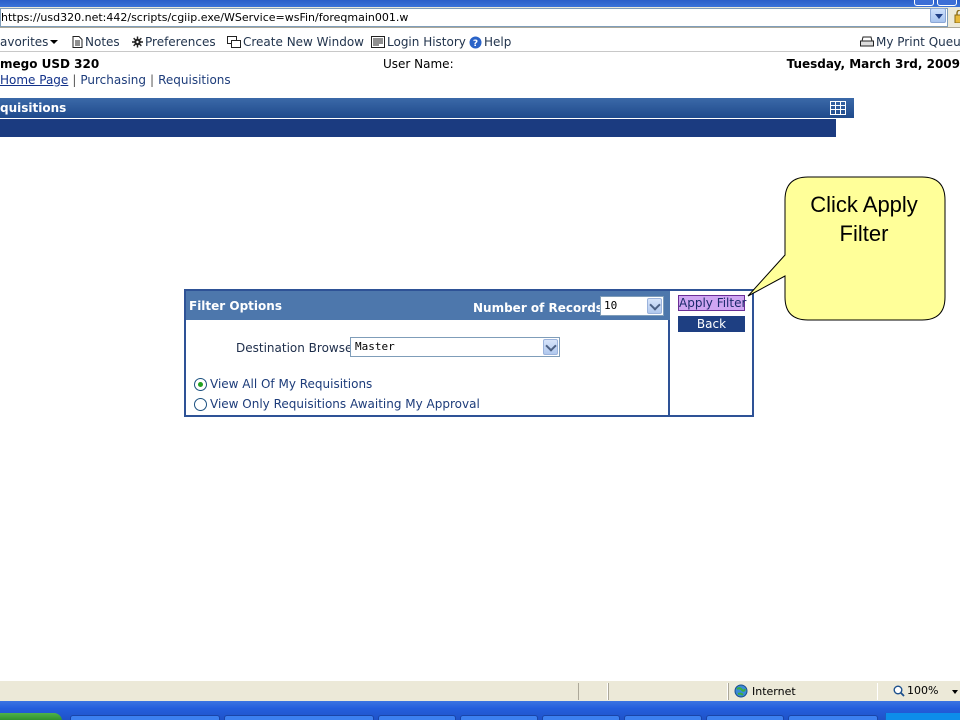  I want to click on breadcrumb: Home Page | Purchasing | Requisitions, so click(115, 81).